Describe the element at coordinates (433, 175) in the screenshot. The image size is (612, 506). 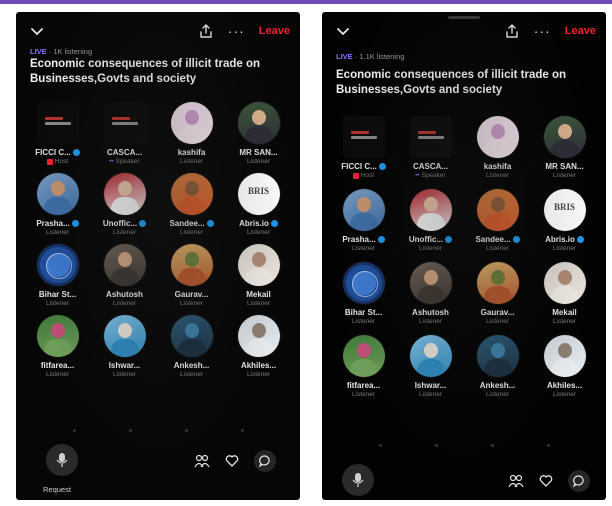
I see `participant-role: Speaker` at that location.